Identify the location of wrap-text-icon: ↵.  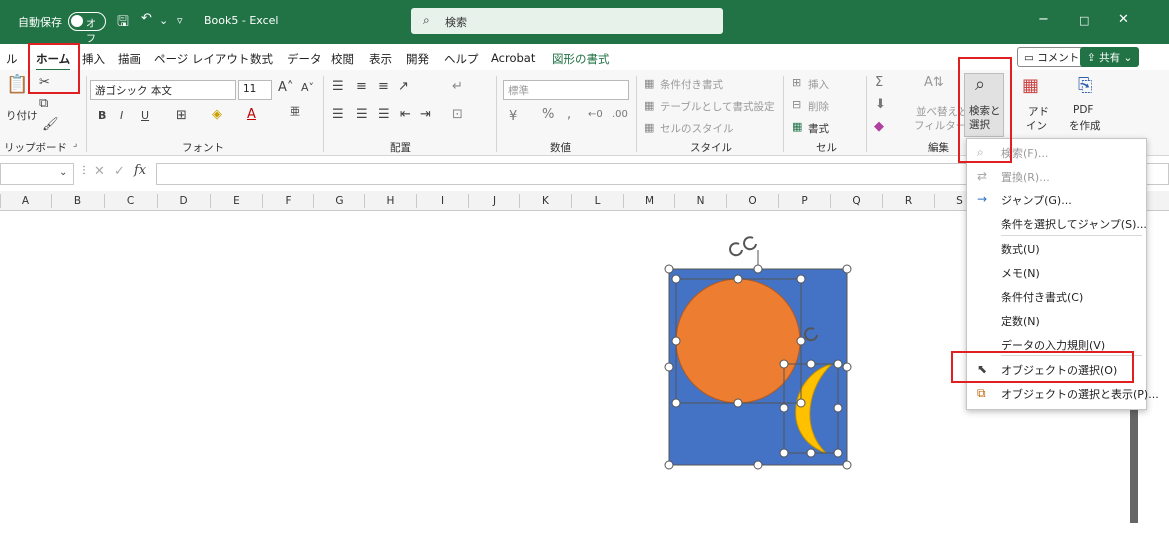
(457, 86).